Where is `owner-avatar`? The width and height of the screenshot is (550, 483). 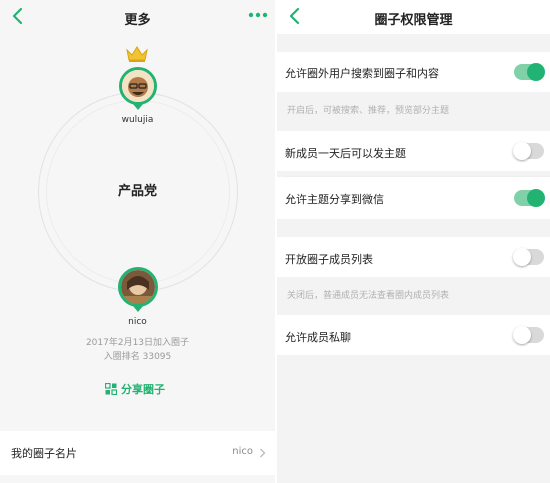 owner-avatar is located at coordinates (138, 86).